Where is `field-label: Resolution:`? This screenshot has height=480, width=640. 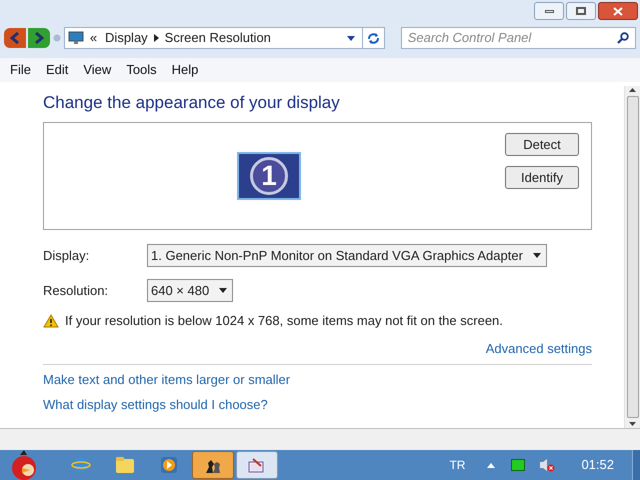 field-label: Resolution: is located at coordinates (76, 291).